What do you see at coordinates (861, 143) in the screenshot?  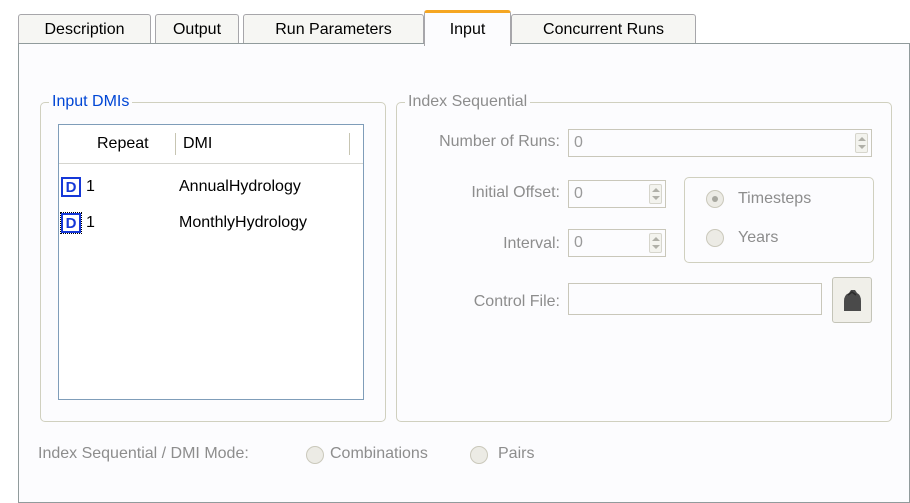 I see `number-of-runs-spinner` at bounding box center [861, 143].